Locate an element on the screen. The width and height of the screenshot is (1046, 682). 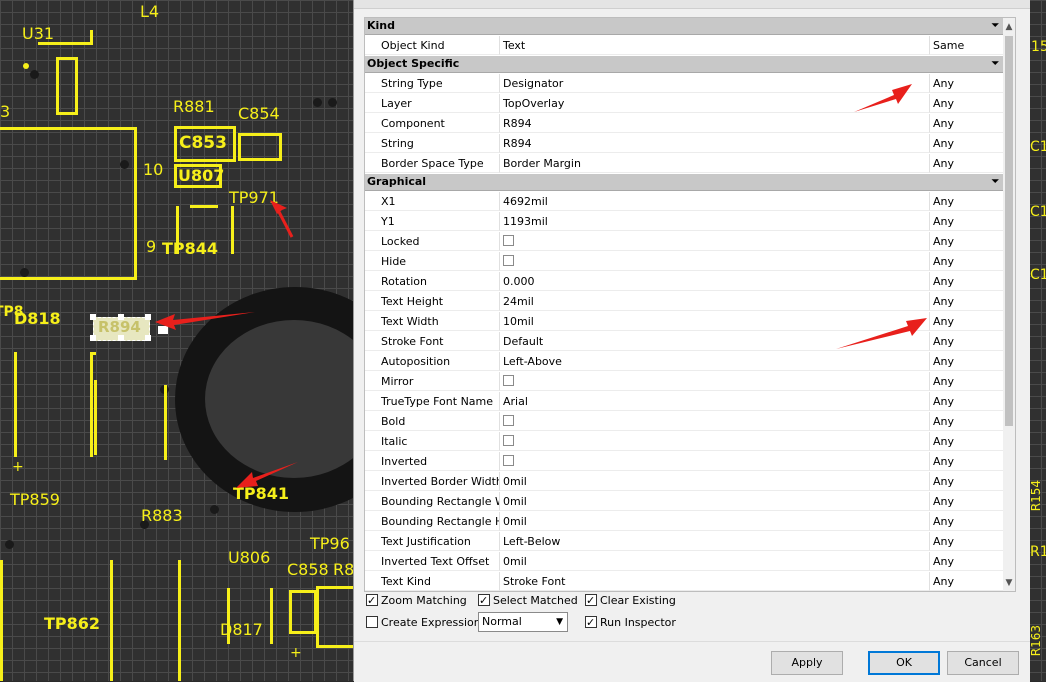
apply-button: Apply is located at coordinates (807, 663).